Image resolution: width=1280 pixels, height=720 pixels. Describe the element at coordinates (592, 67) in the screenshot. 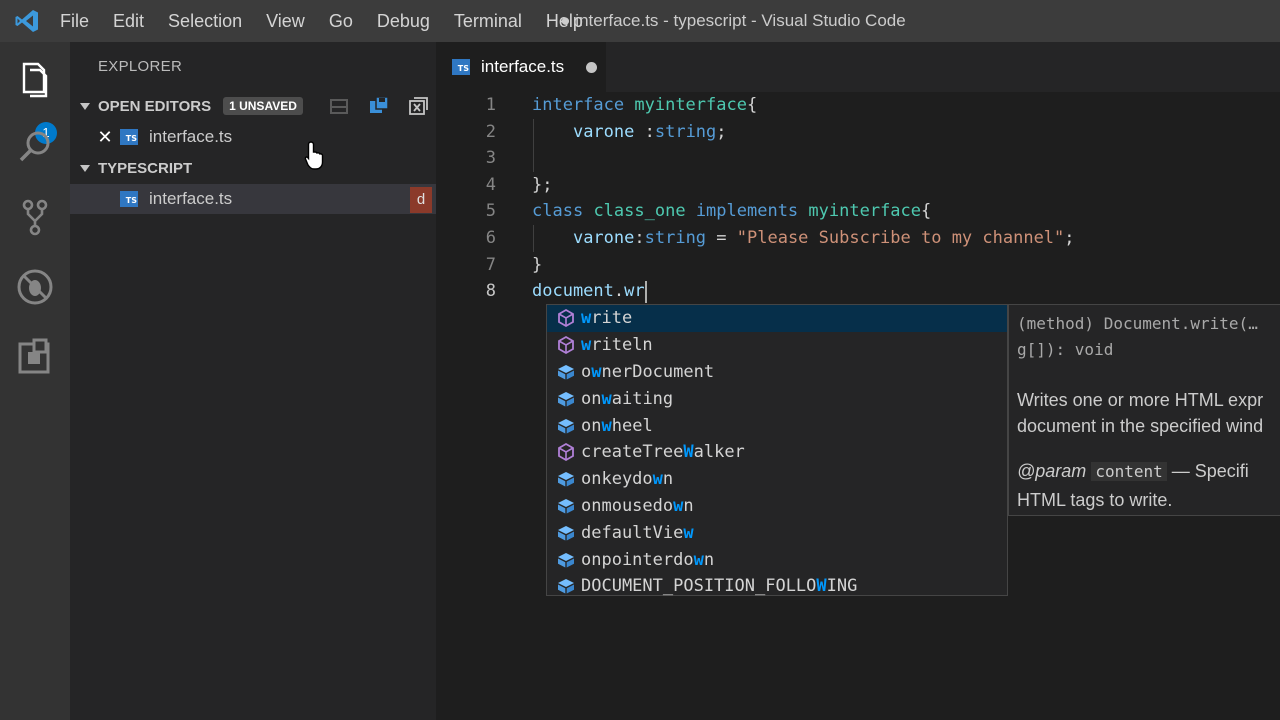

I see `unsaved-dot-icon` at that location.